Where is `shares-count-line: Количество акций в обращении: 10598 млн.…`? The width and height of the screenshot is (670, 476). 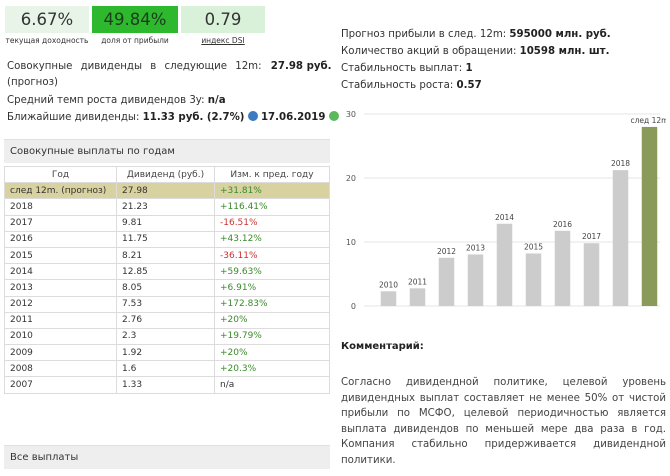
shares-count-line: Количество акций в обращении: 10598 млн.… is located at coordinates (475, 51).